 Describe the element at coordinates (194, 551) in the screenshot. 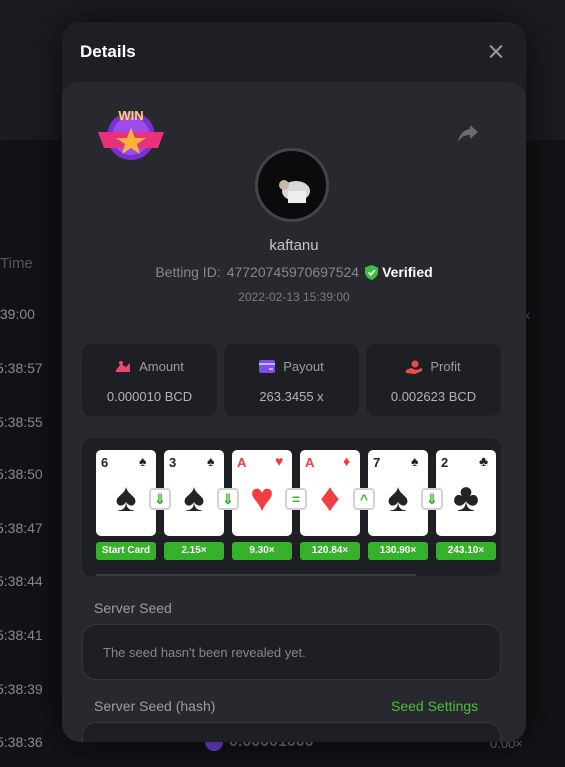

I see `multiplier-label: 2.15×` at that location.